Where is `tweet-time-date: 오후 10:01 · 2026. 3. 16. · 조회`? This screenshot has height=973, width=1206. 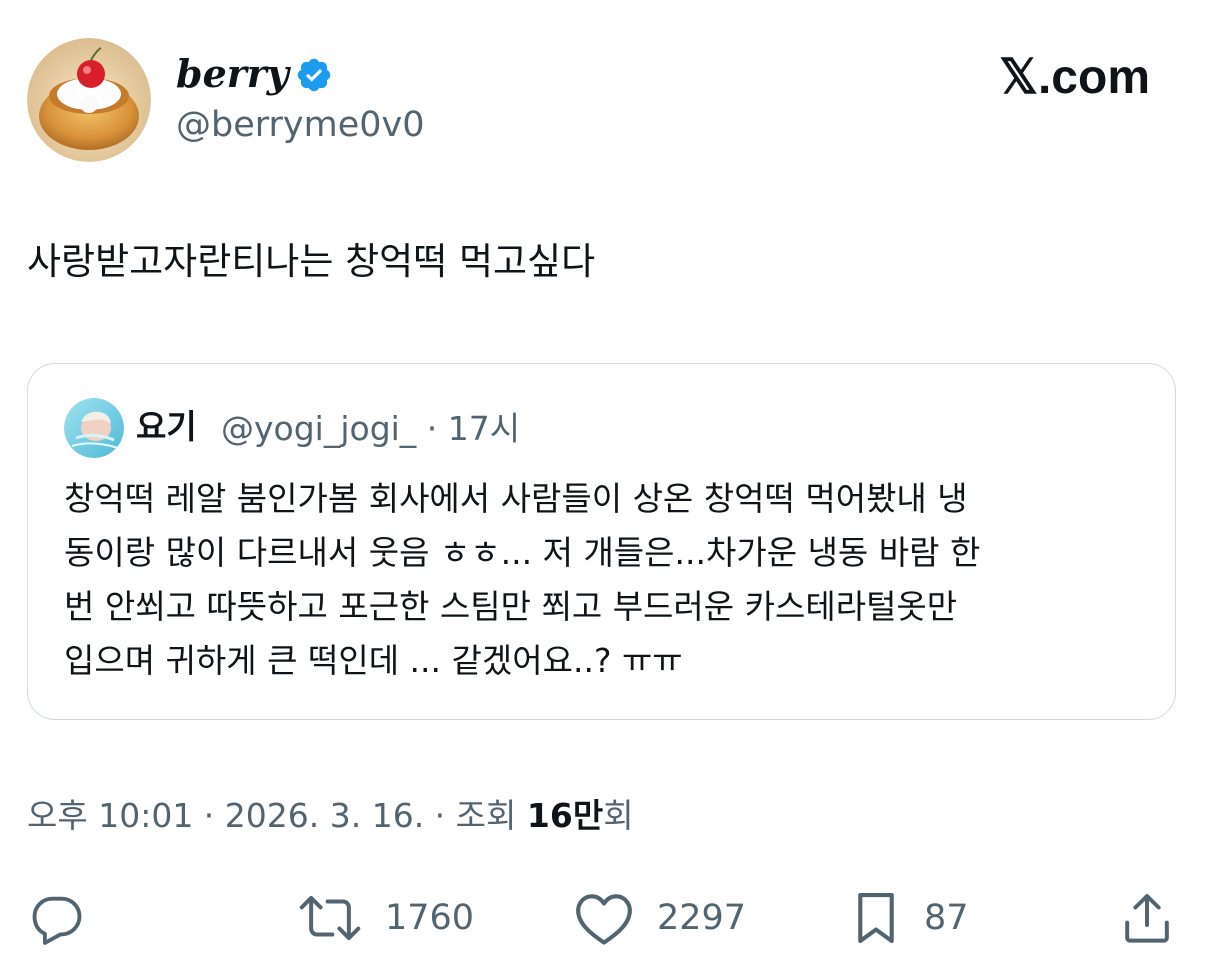
tweet-time-date: 오후 10:01 · 2026. 3. 16. · 조회 is located at coordinates (277, 815).